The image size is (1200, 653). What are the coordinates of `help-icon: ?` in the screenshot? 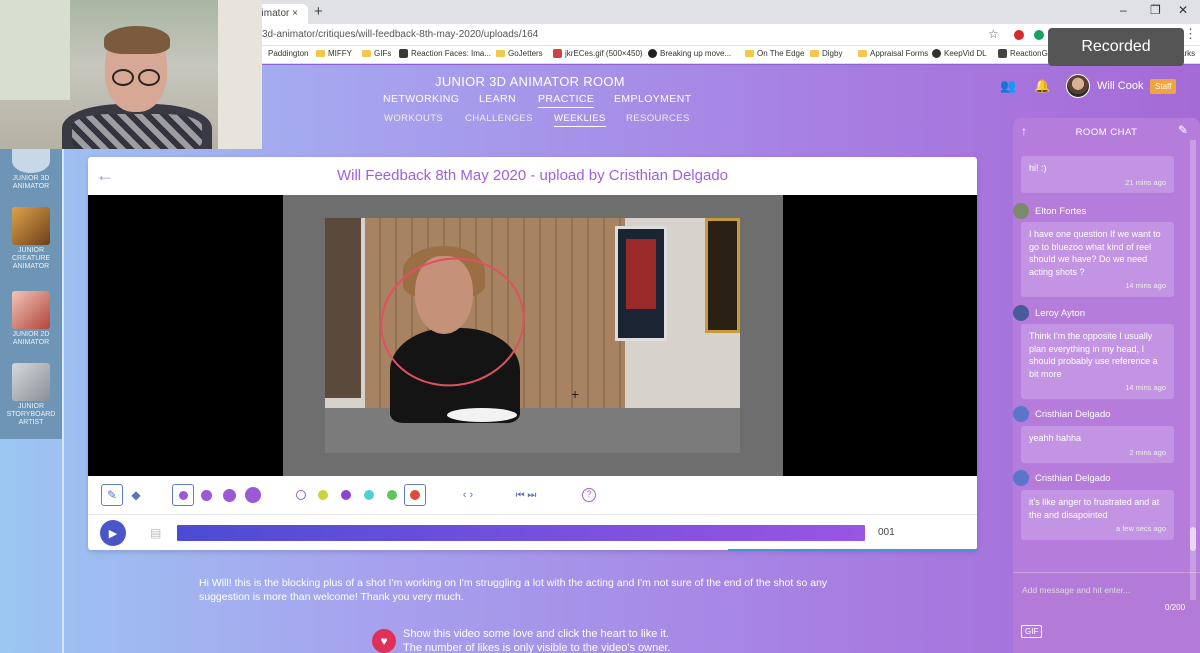 It's located at (589, 495).